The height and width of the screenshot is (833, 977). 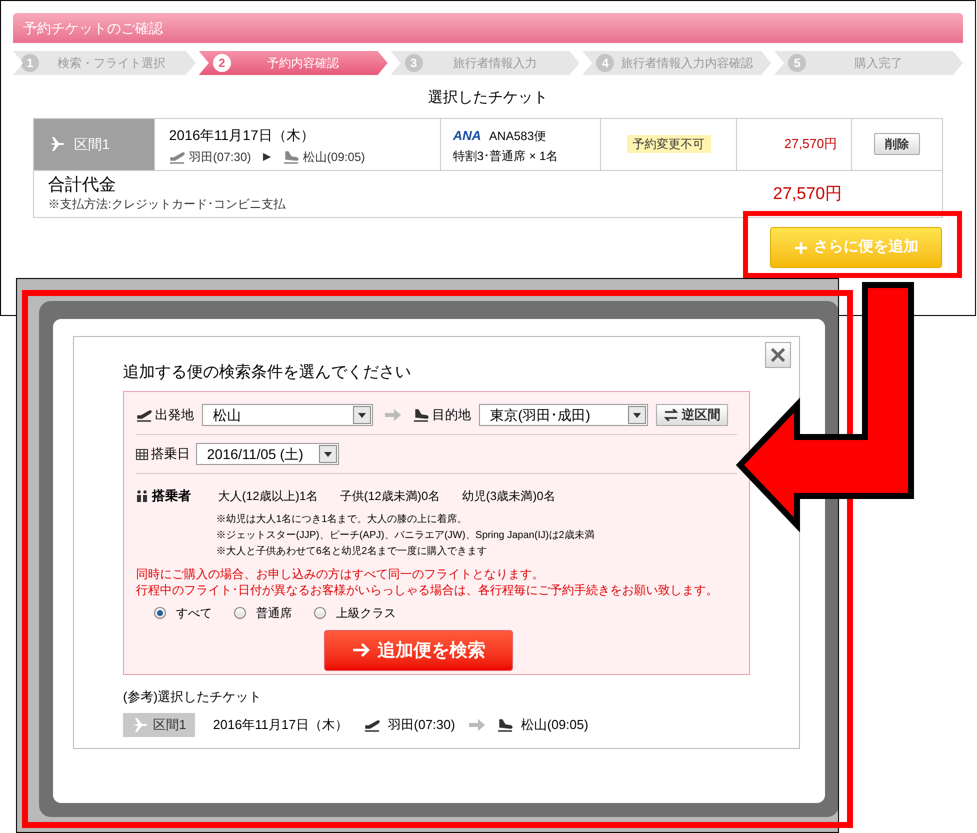 I want to click on warning-text: 行程中のフライト･日付が異なるお客様がいらっしゃる場合は、各行程毎にご予約手続きをお願い致します。, so click(x=427, y=590).